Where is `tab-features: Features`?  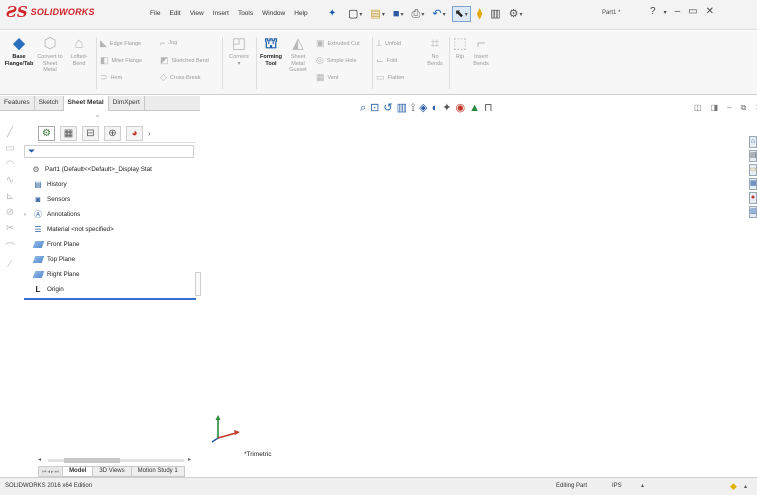
tab-features: Features is located at coordinates (17, 103).